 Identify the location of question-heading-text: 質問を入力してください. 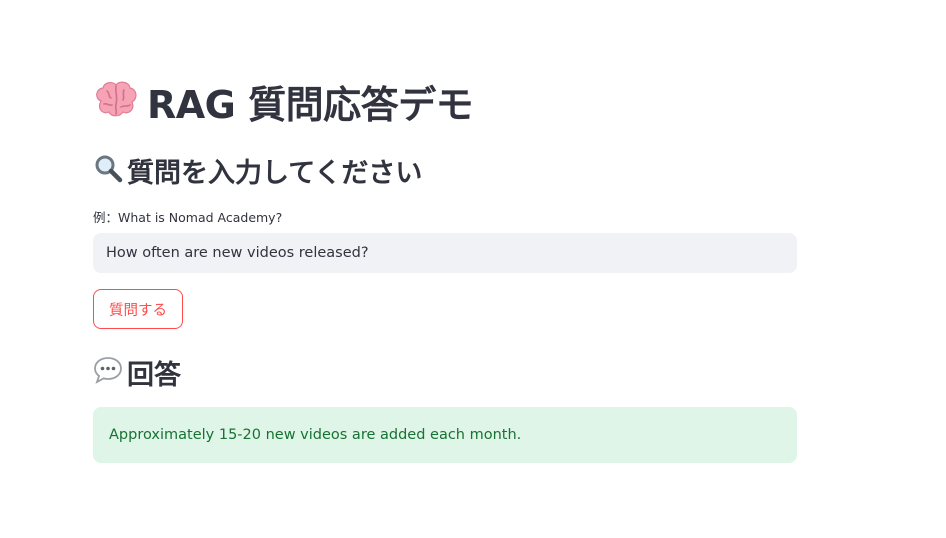
(275, 173).